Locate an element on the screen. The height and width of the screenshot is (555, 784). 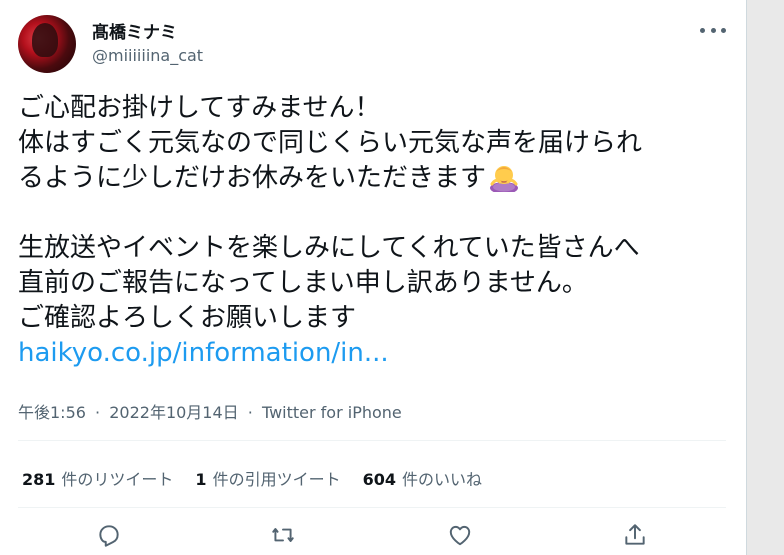
quotes-count: 1 is located at coordinates (201, 479).